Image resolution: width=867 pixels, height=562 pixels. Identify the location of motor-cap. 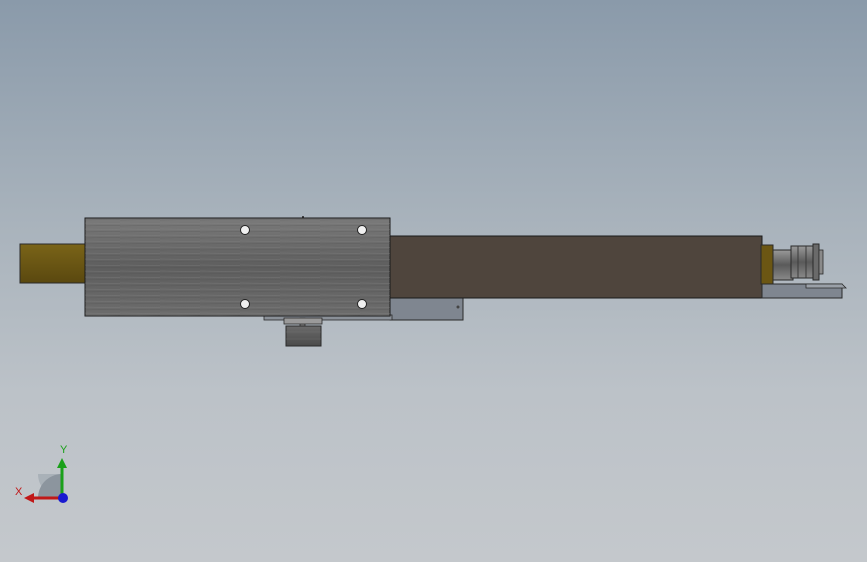
(821, 262).